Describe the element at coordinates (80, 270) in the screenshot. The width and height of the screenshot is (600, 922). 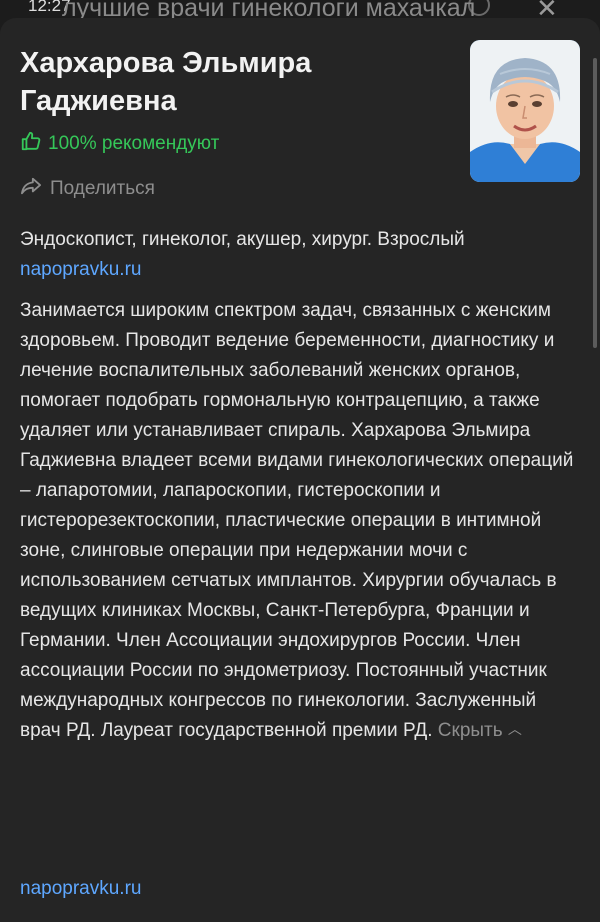
I see `source-link: napopravku.ru` at that location.